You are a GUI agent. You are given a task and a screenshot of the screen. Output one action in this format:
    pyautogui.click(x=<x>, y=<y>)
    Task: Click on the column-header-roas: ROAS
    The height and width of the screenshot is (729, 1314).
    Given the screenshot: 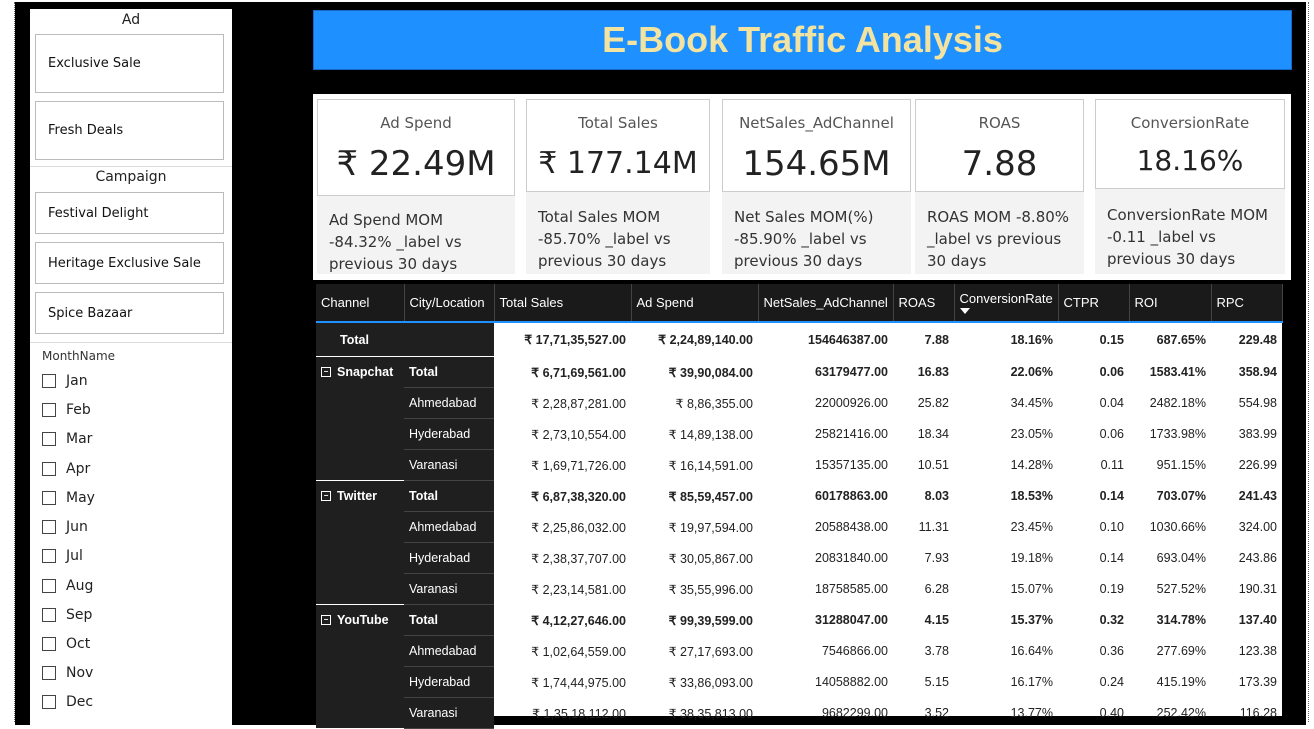 What is the action you would take?
    pyautogui.click(x=924, y=303)
    